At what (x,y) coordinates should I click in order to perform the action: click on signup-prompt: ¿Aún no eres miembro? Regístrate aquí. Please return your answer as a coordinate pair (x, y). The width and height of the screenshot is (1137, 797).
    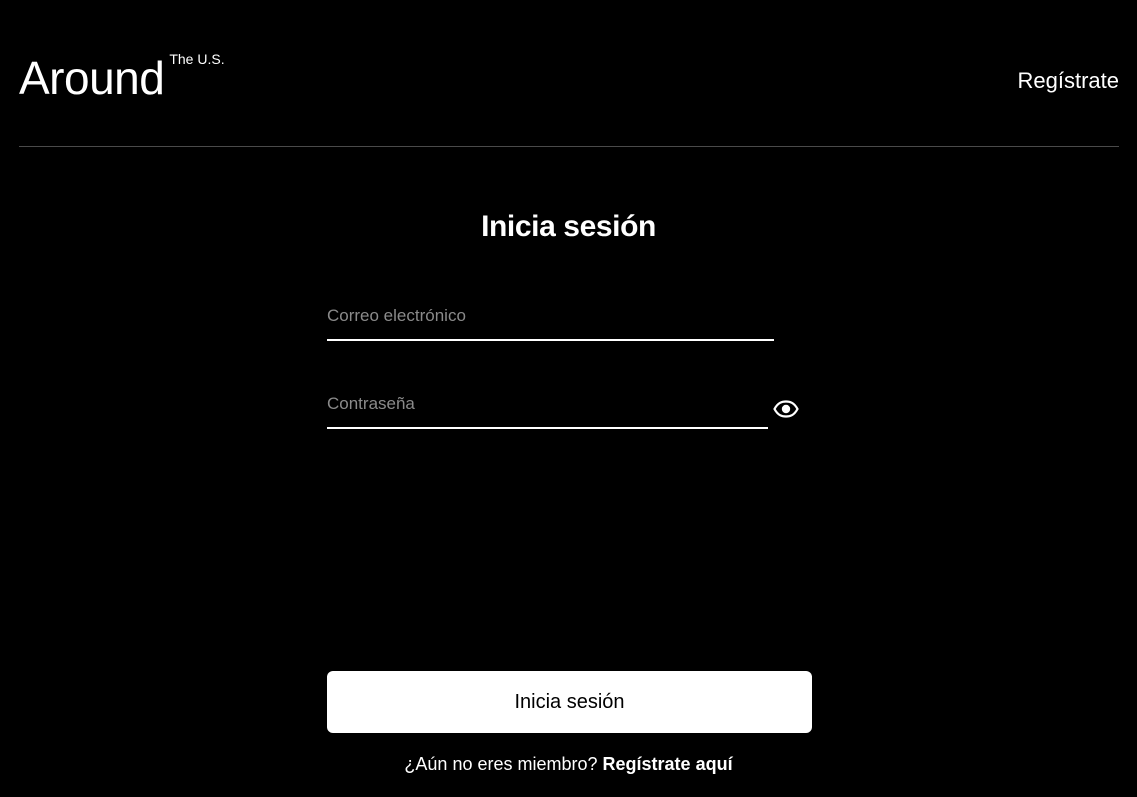
    Looking at the image, I should click on (568, 764).